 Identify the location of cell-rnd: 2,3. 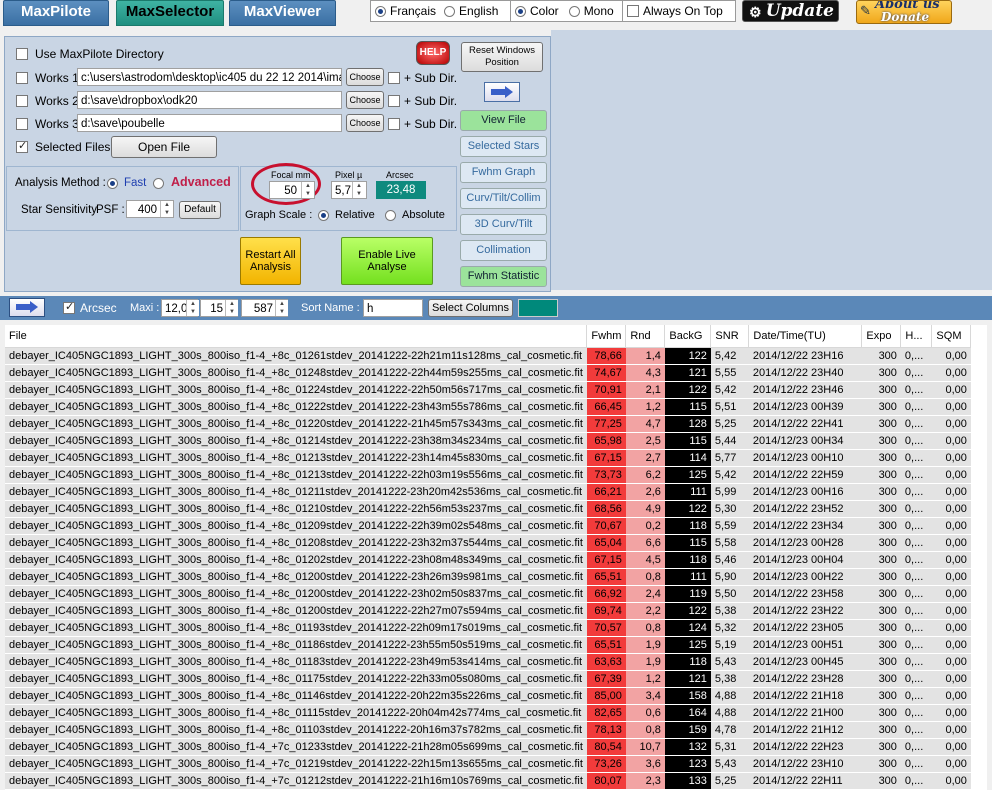
(645, 781).